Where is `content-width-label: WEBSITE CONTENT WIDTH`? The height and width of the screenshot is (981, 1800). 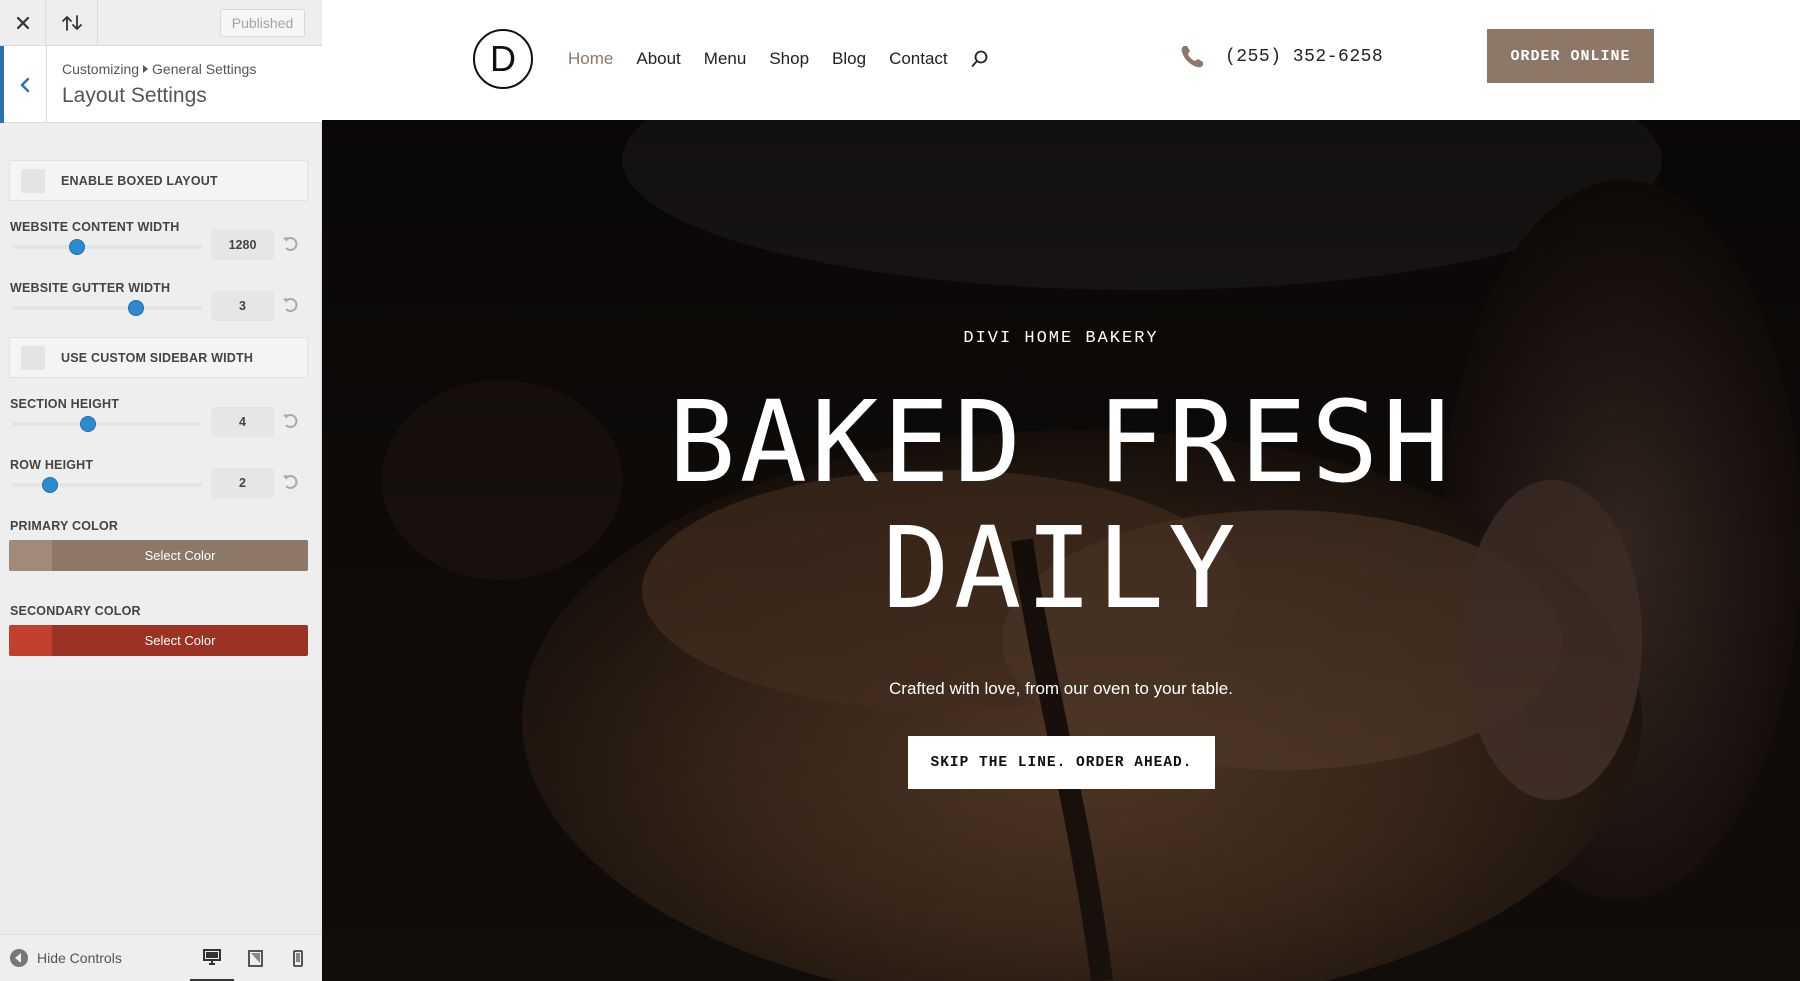 content-width-label: WEBSITE CONTENT WIDTH is located at coordinates (95, 227).